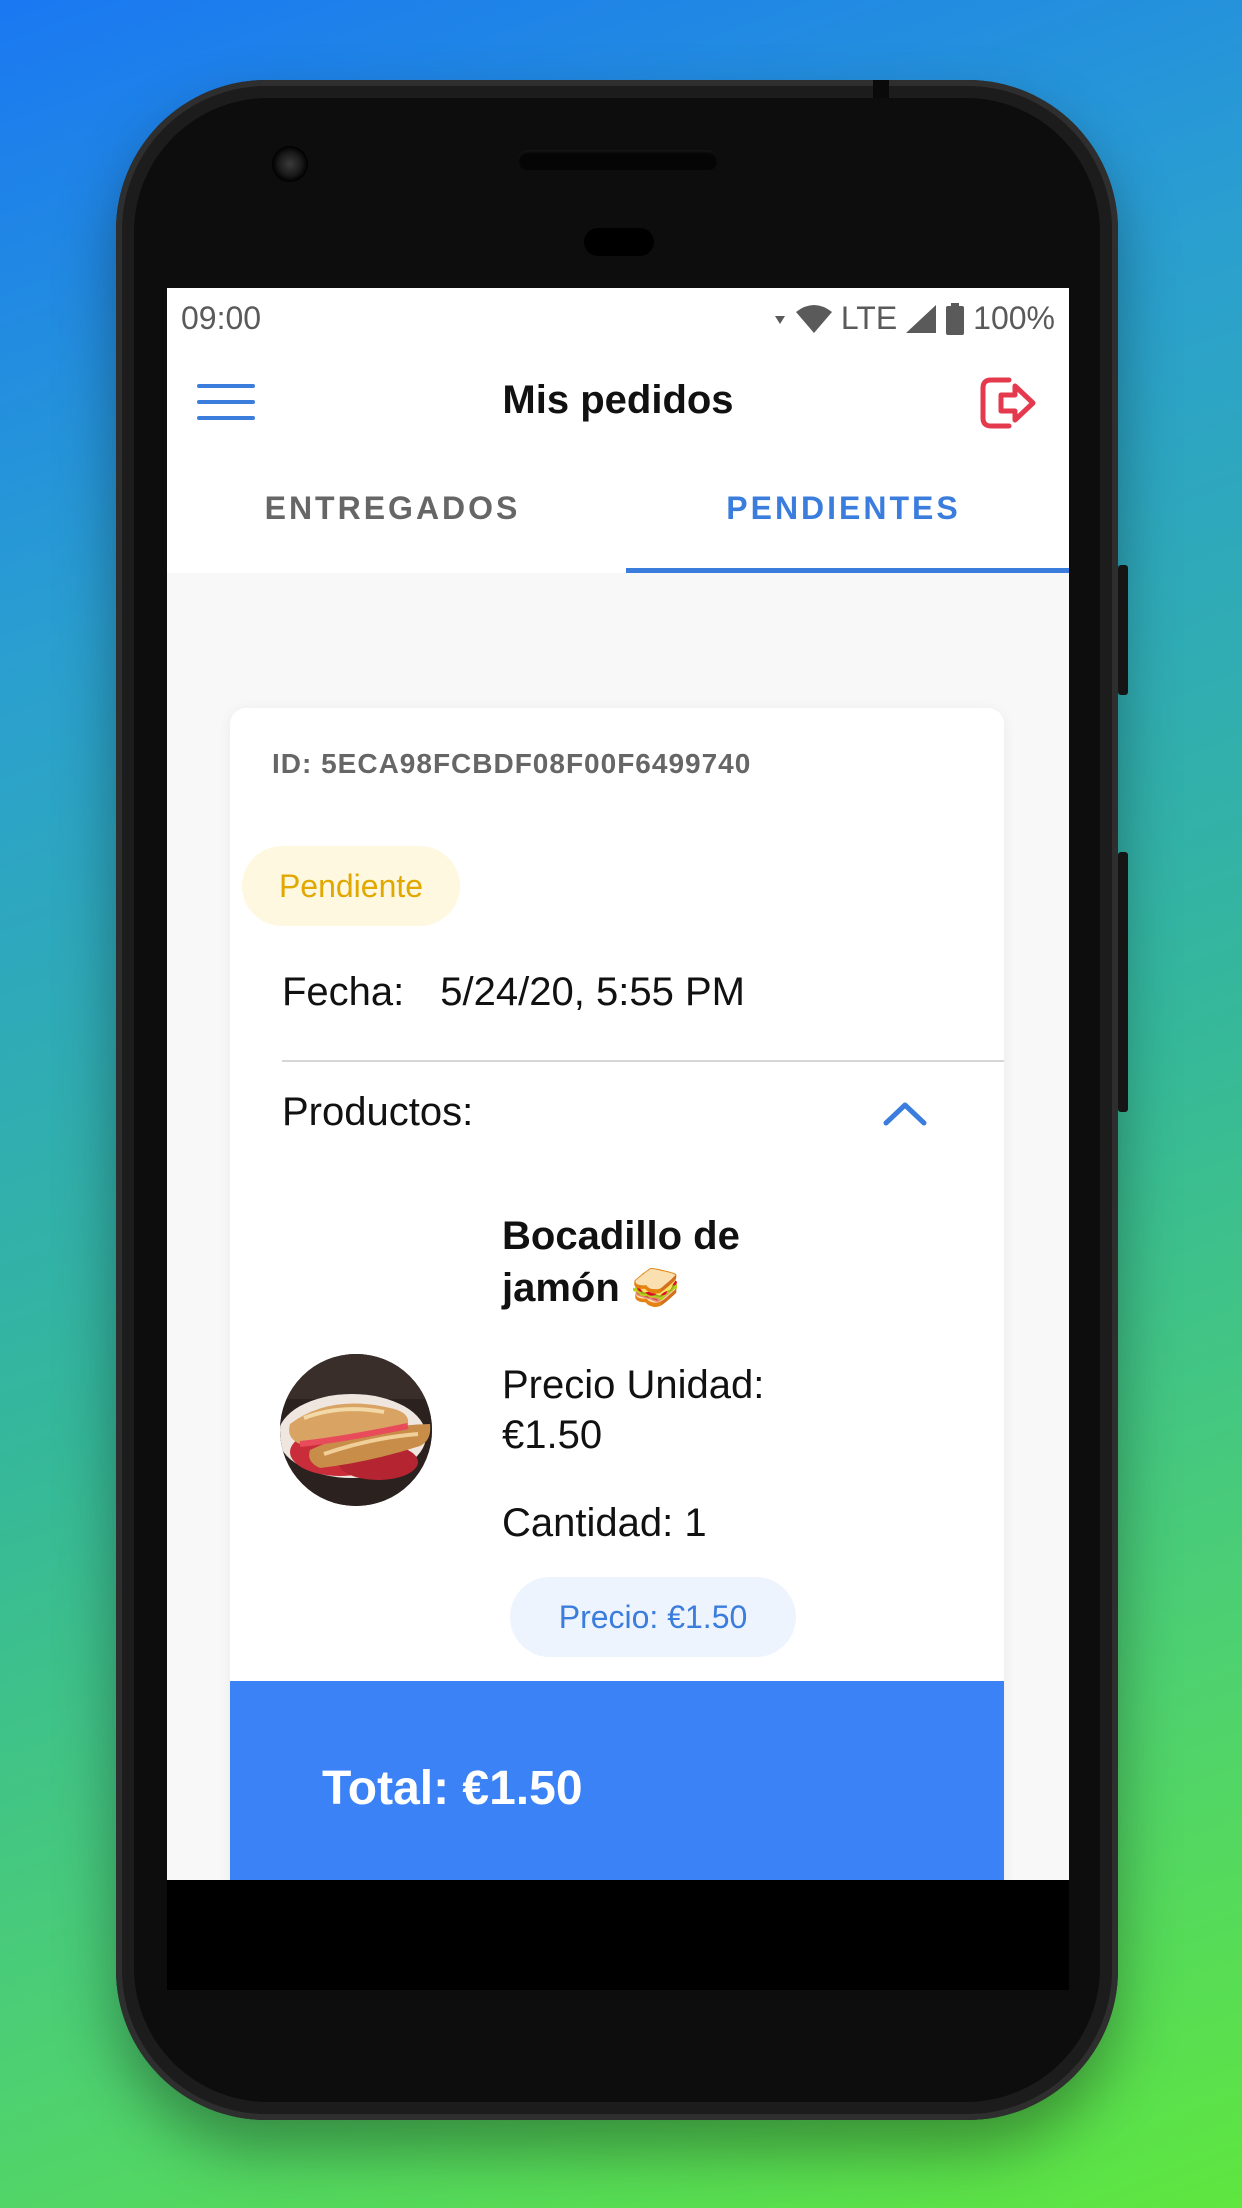 The image size is (1242, 2208). I want to click on battery-icon, so click(955, 318).